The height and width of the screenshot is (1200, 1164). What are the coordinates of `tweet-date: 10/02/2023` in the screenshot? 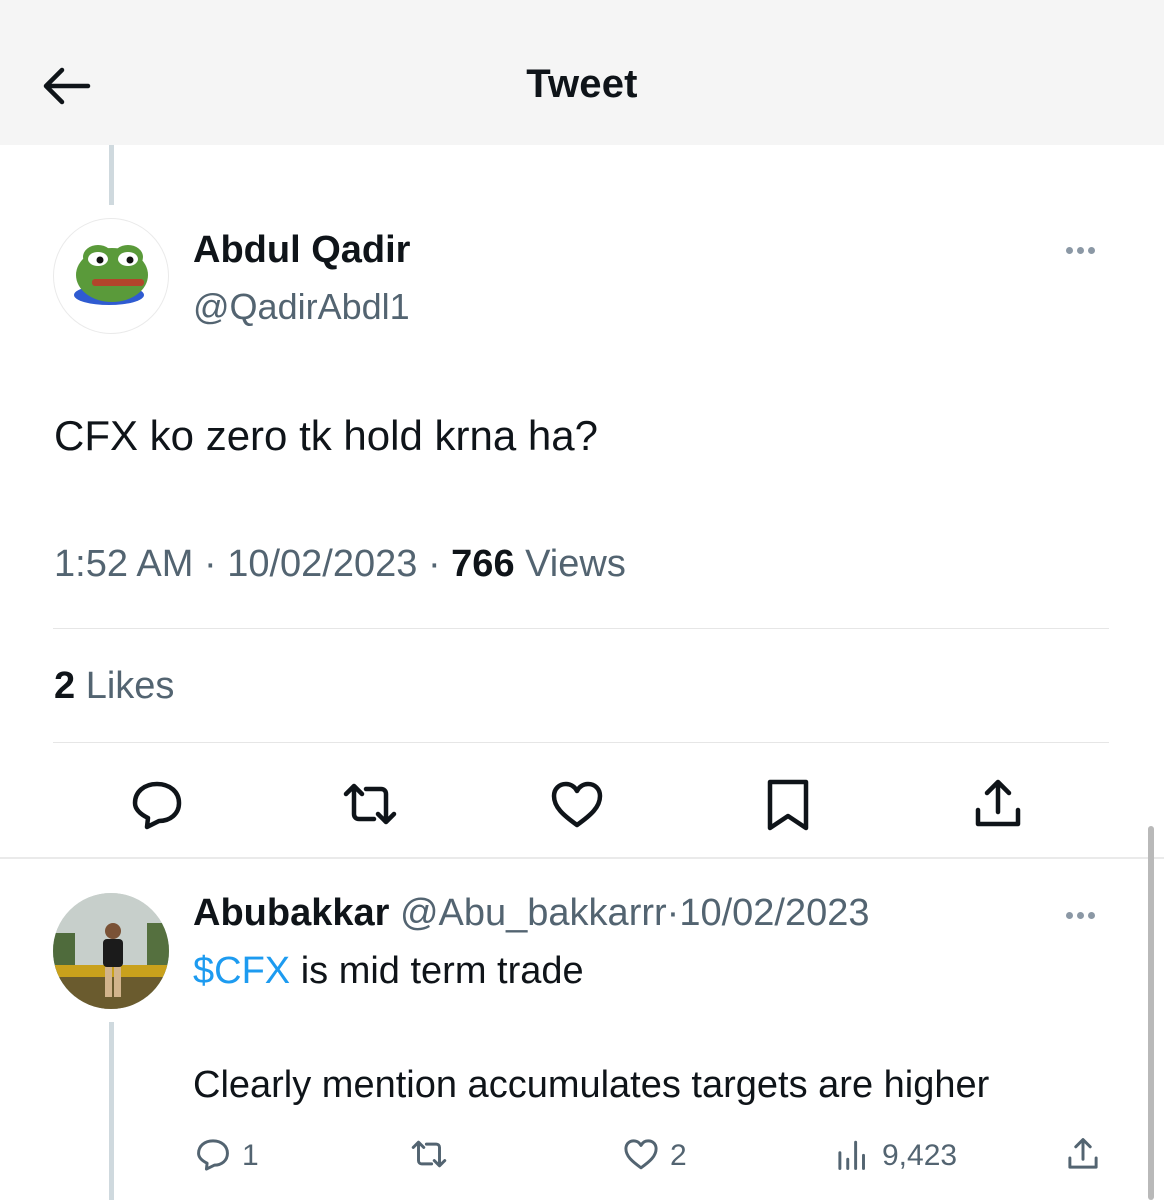 It's located at (322, 564).